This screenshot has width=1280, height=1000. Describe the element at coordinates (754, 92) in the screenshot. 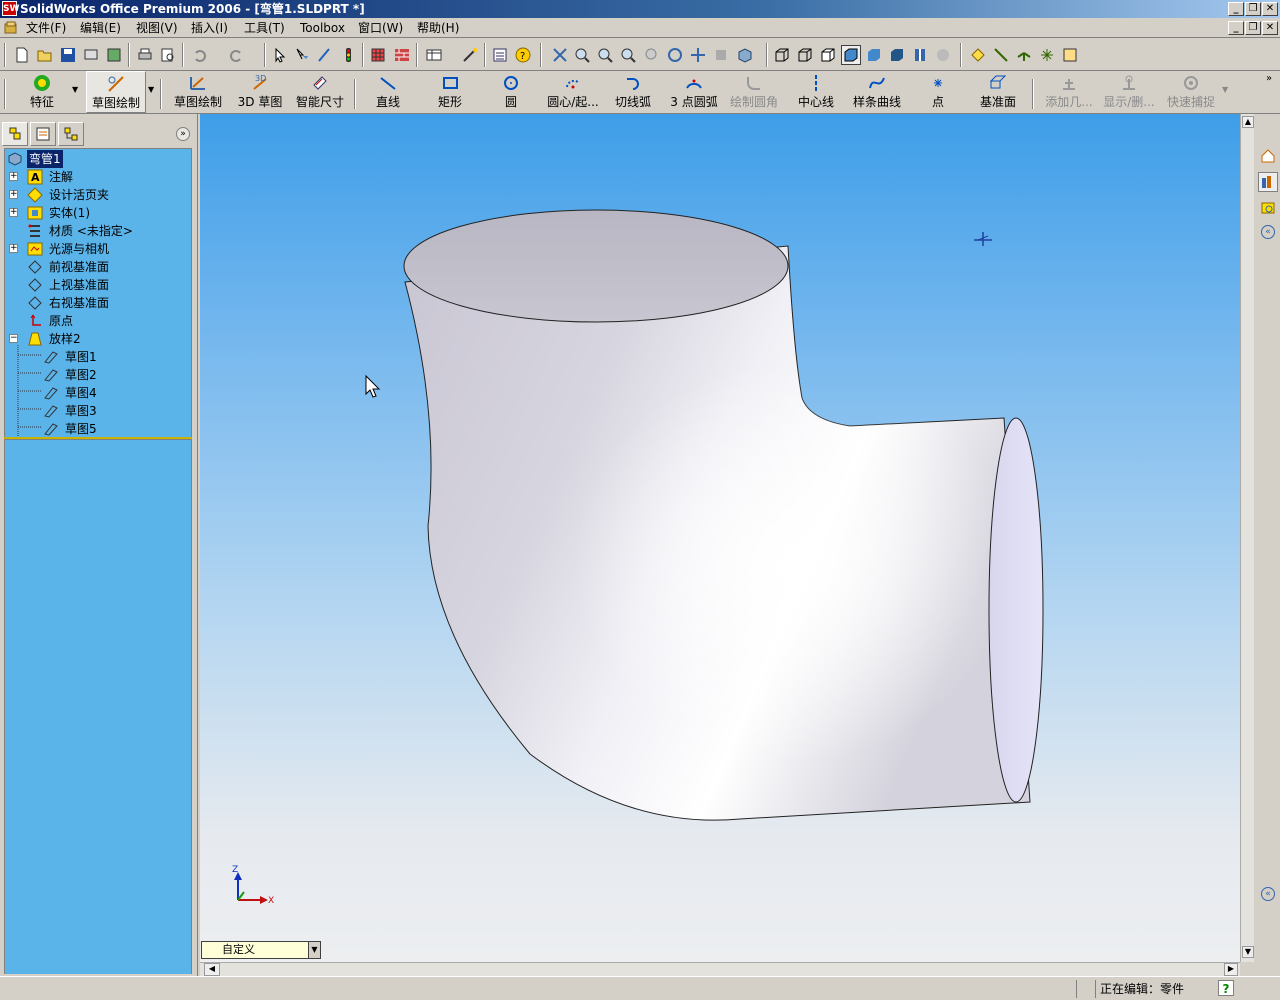

I see `sketch-fillet-button: 绘制圆角` at that location.